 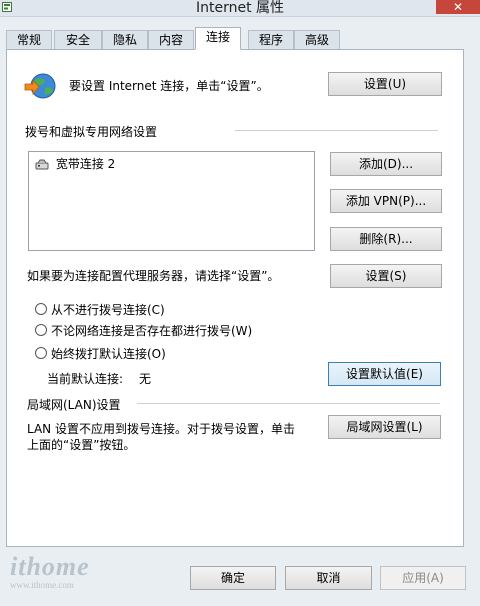 What do you see at coordinates (108, 354) in the screenshot?
I see `radio-default-connection-label: 始终拨打默认连接(O)` at bounding box center [108, 354].